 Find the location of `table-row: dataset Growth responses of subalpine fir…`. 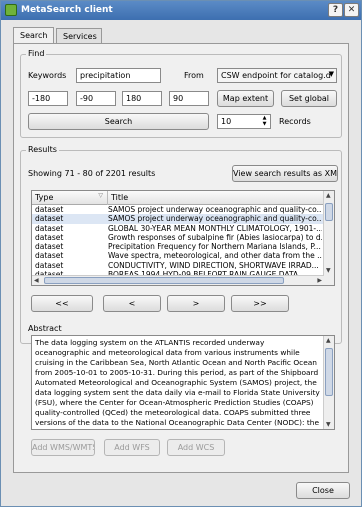

table-row: dataset Growth responses of subalpine fir… is located at coordinates (178, 237).